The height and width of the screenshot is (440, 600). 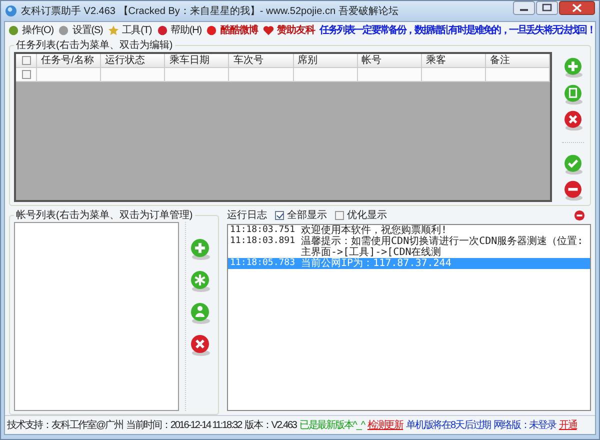 I want to click on group-title: 帐号列表(右击为菜单、双击为订单管理), so click(x=104, y=215).